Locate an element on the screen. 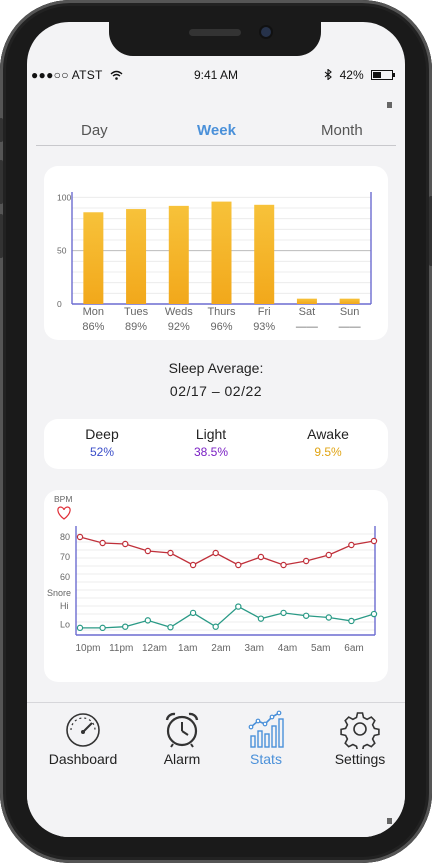  speedometer-icon is located at coordinates (83, 730).